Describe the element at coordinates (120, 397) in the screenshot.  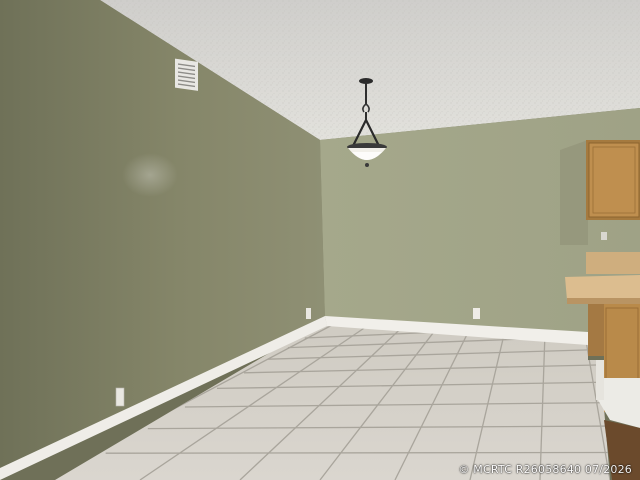
I see `wall-outlet-left` at that location.